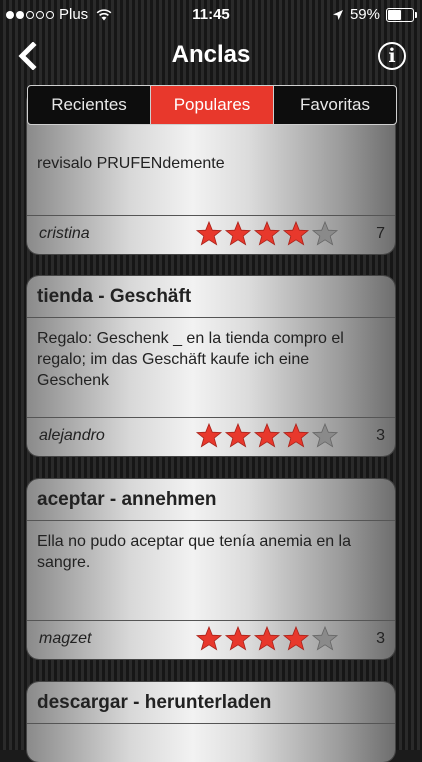 This screenshot has height=762, width=422. I want to click on battery-icon, so click(401, 14).